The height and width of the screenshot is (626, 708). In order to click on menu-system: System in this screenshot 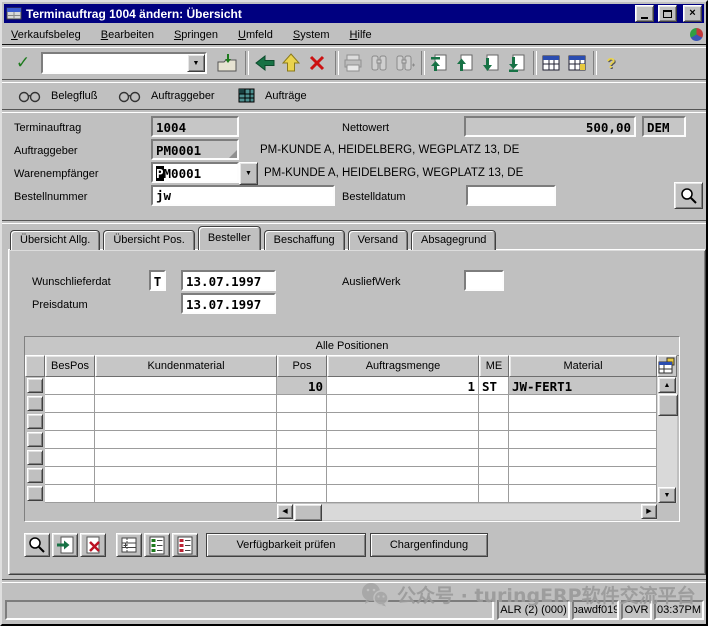, I will do `click(311, 35)`.